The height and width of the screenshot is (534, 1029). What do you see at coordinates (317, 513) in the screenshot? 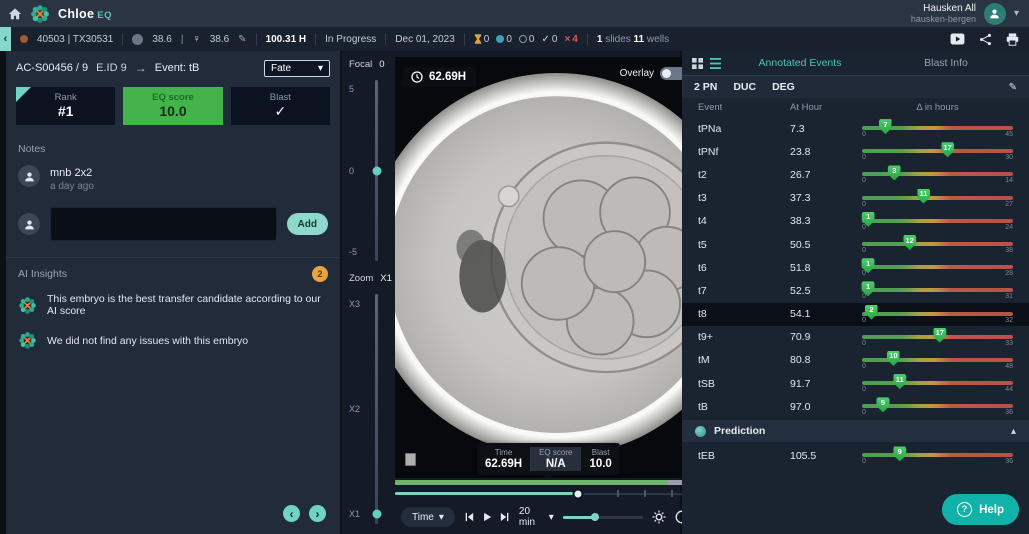
I see `next-embryo-button: ›` at bounding box center [317, 513].